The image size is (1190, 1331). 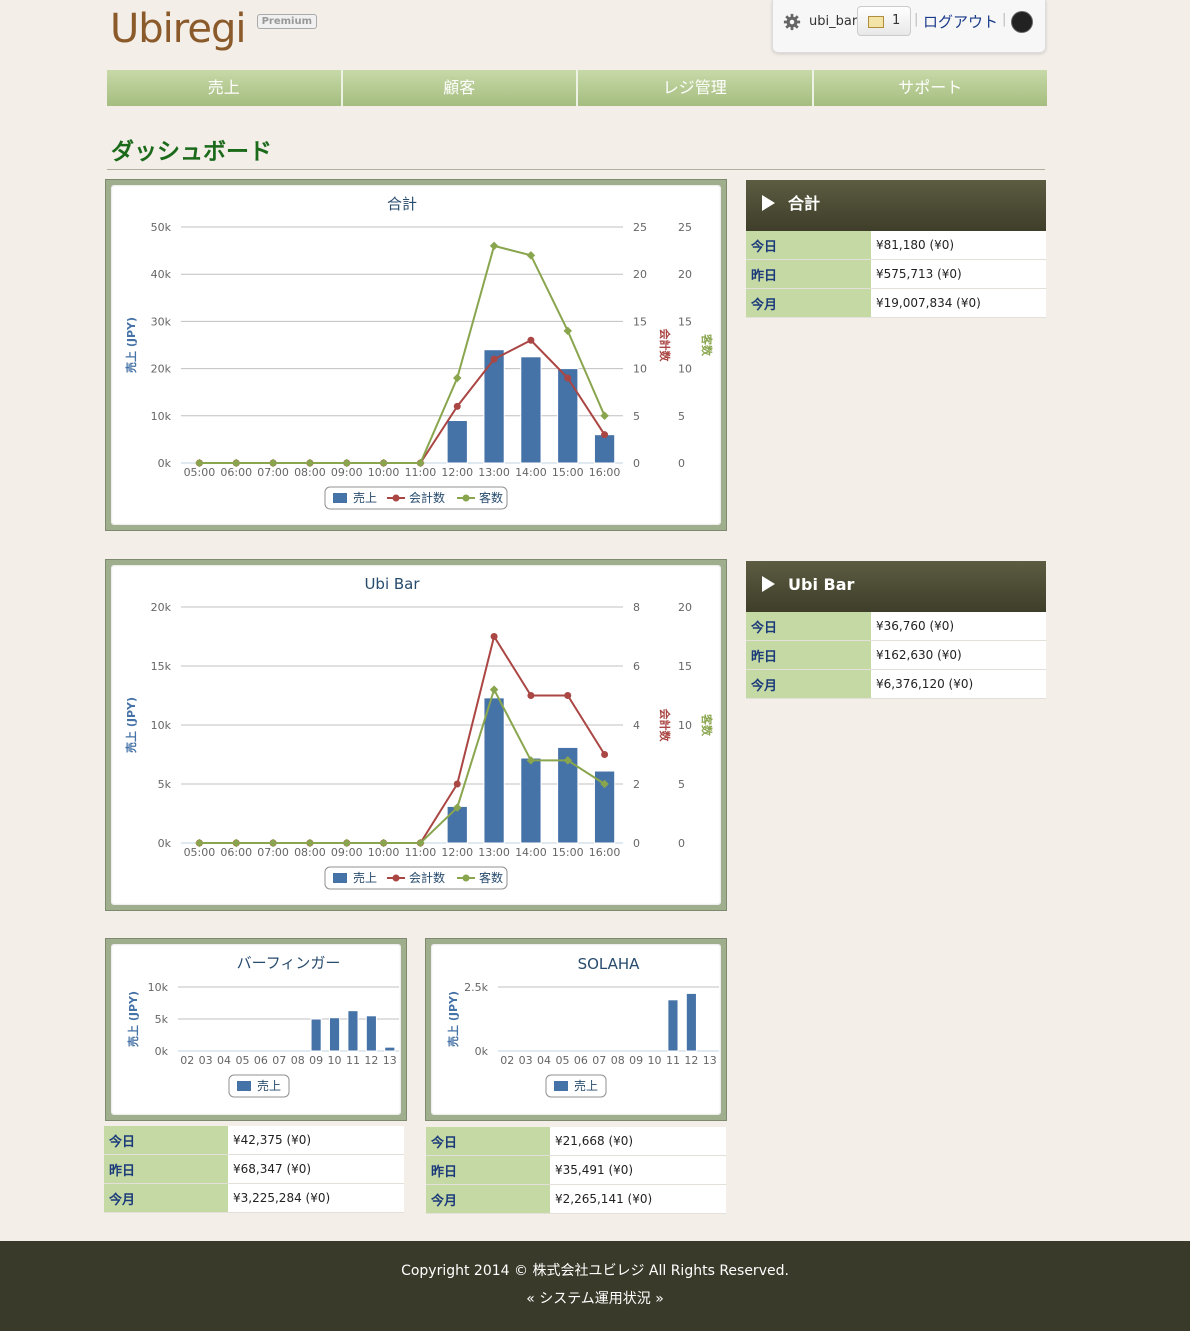 What do you see at coordinates (599, 1060) in the screenshot?
I see `x-tick-label: 07` at bounding box center [599, 1060].